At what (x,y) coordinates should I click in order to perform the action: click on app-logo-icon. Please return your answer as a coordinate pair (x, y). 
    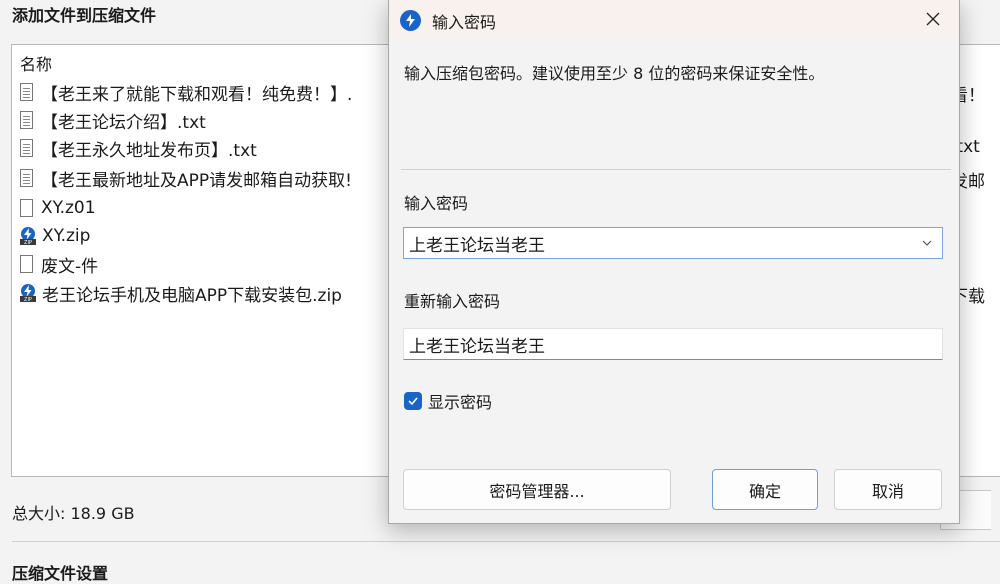
    Looking at the image, I should click on (410, 20).